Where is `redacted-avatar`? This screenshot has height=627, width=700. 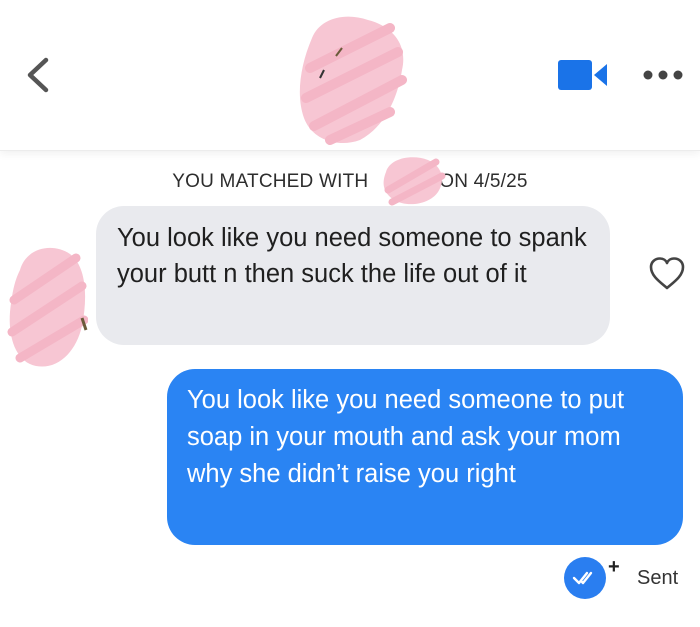 redacted-avatar is located at coordinates (352, 78).